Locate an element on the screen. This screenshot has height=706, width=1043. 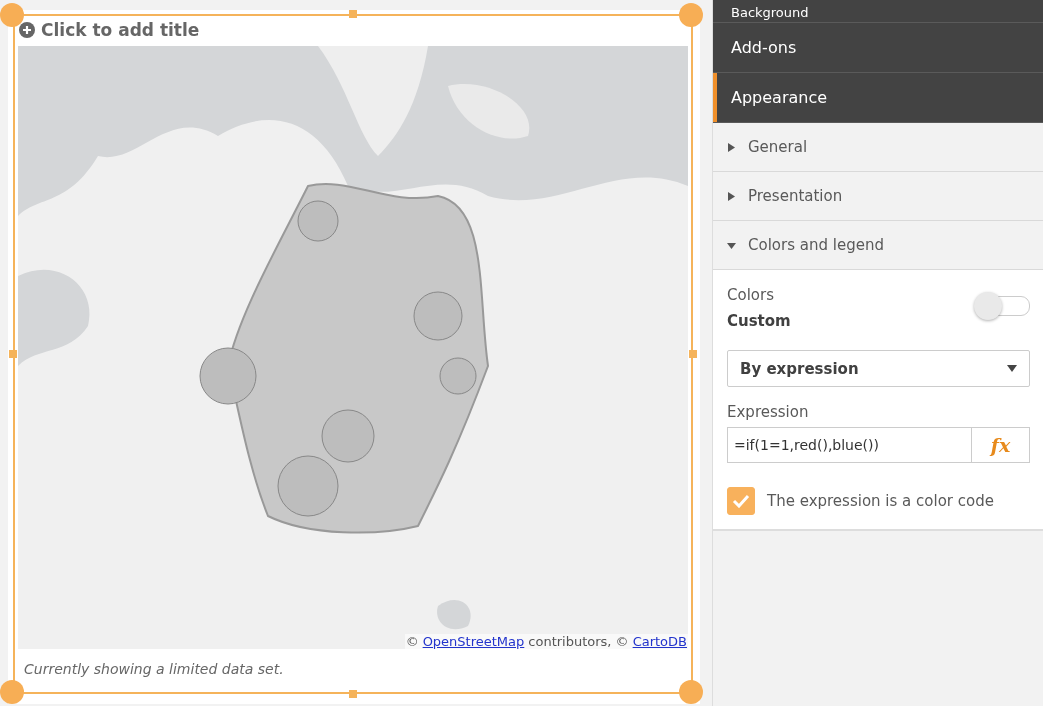
caret-icon is located at coordinates (1012, 368).